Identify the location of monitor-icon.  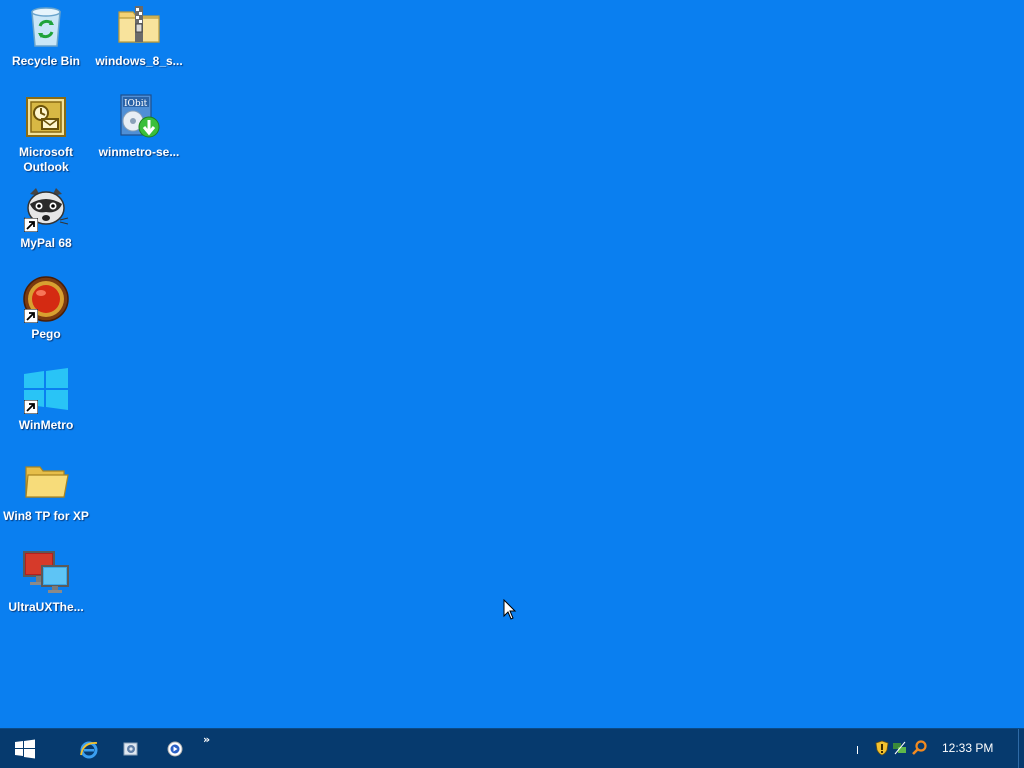
(46, 572).